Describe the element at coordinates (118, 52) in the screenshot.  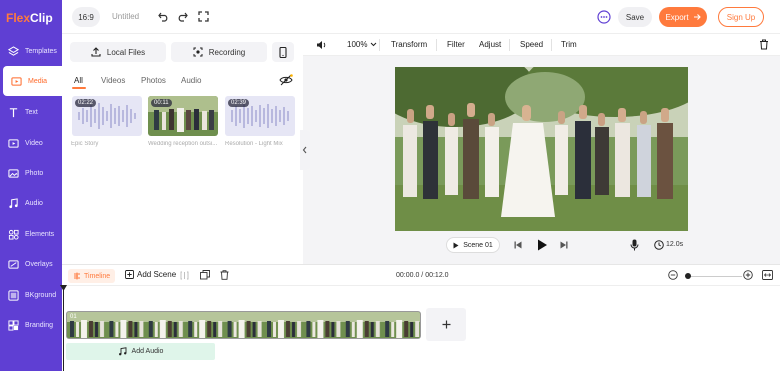
I see `local-files-button: Local Files` at that location.